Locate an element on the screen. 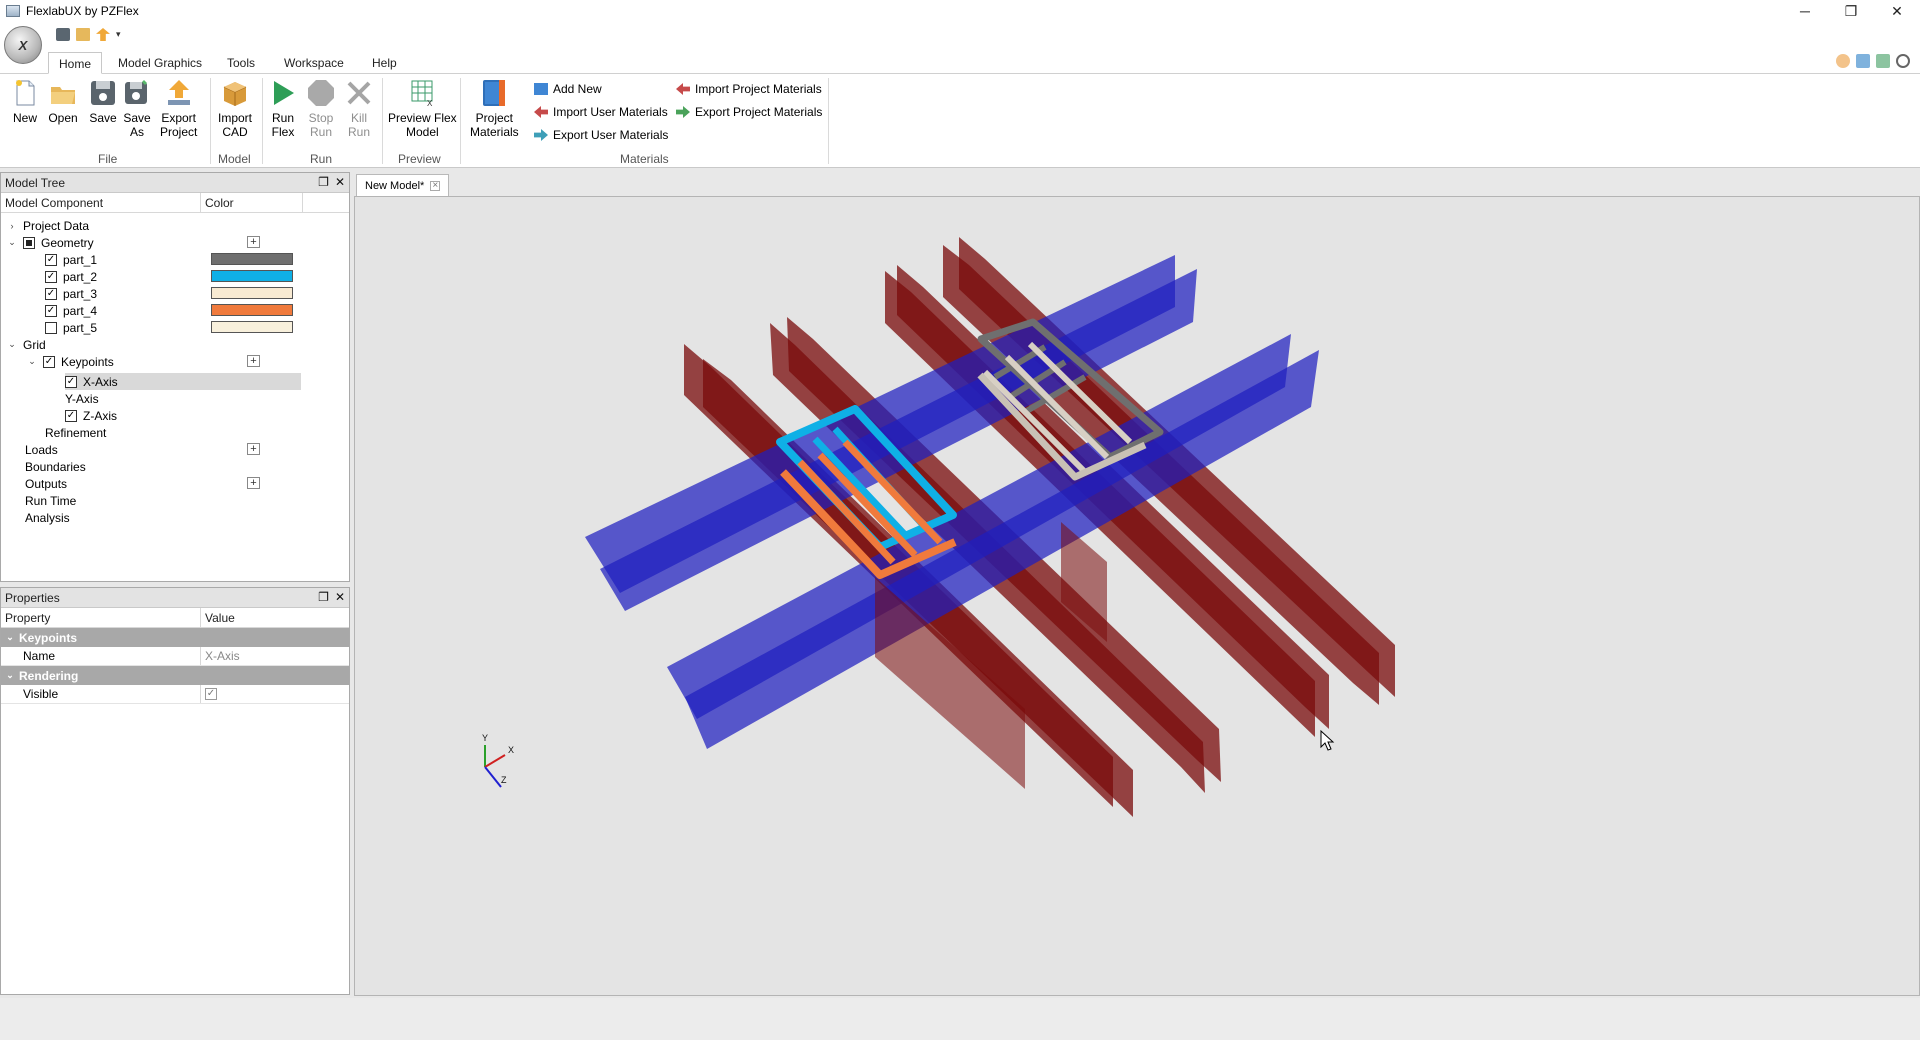  tree-item-boundaries: Boundaries is located at coordinates (55, 466).